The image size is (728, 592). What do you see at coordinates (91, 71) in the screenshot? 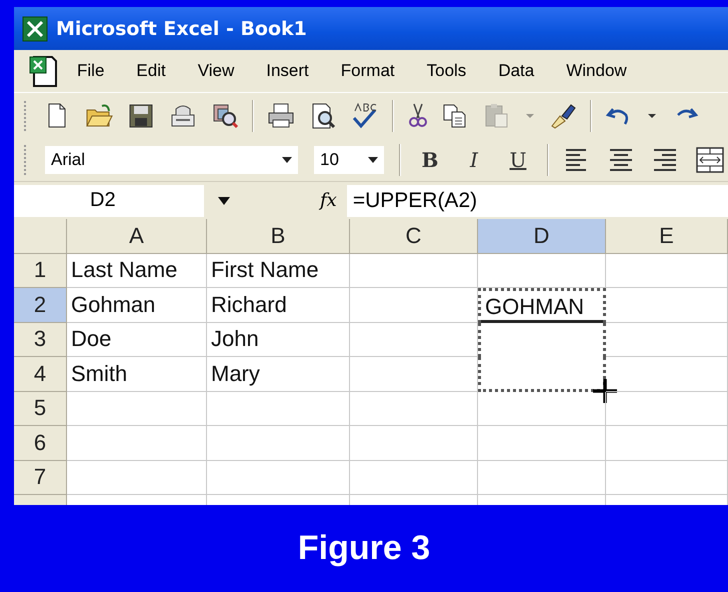
I see `menu-item: File` at bounding box center [91, 71].